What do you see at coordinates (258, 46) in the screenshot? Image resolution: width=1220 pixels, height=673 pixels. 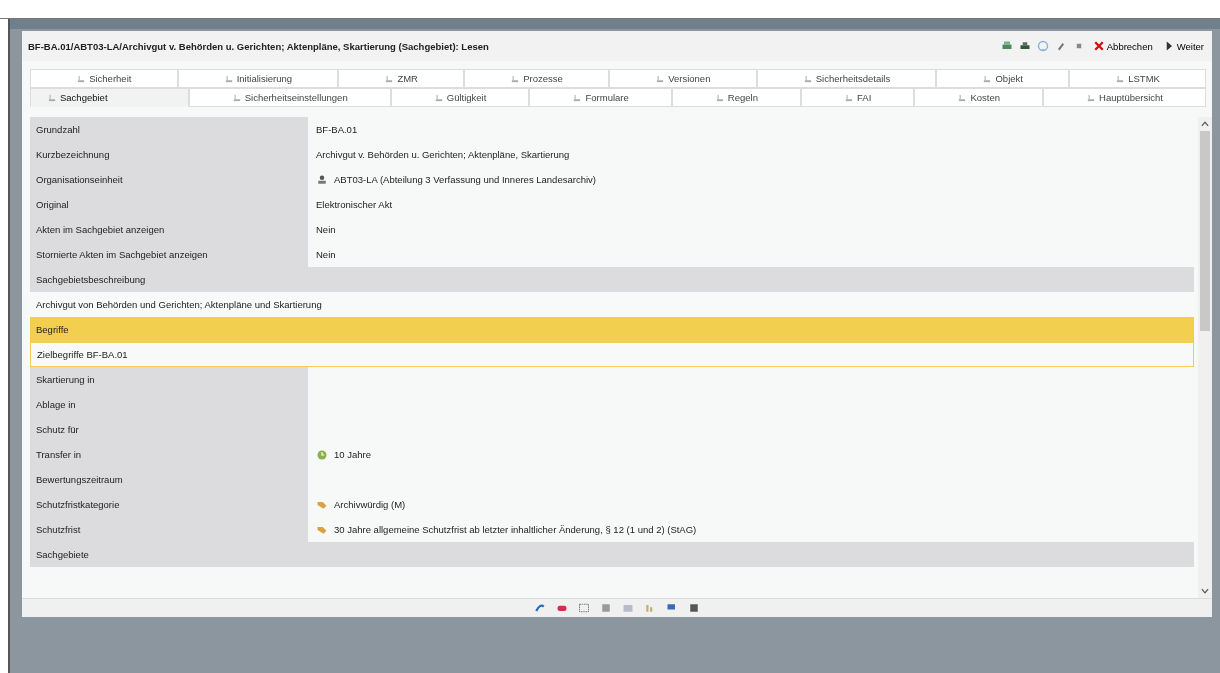 I see `window-title: BF-BA.01/ABT03-LA/Archivgut v. Behörden u. Gerichten; Aktenpläne, Skartierung (Sachgebiet): Lesen` at bounding box center [258, 46].